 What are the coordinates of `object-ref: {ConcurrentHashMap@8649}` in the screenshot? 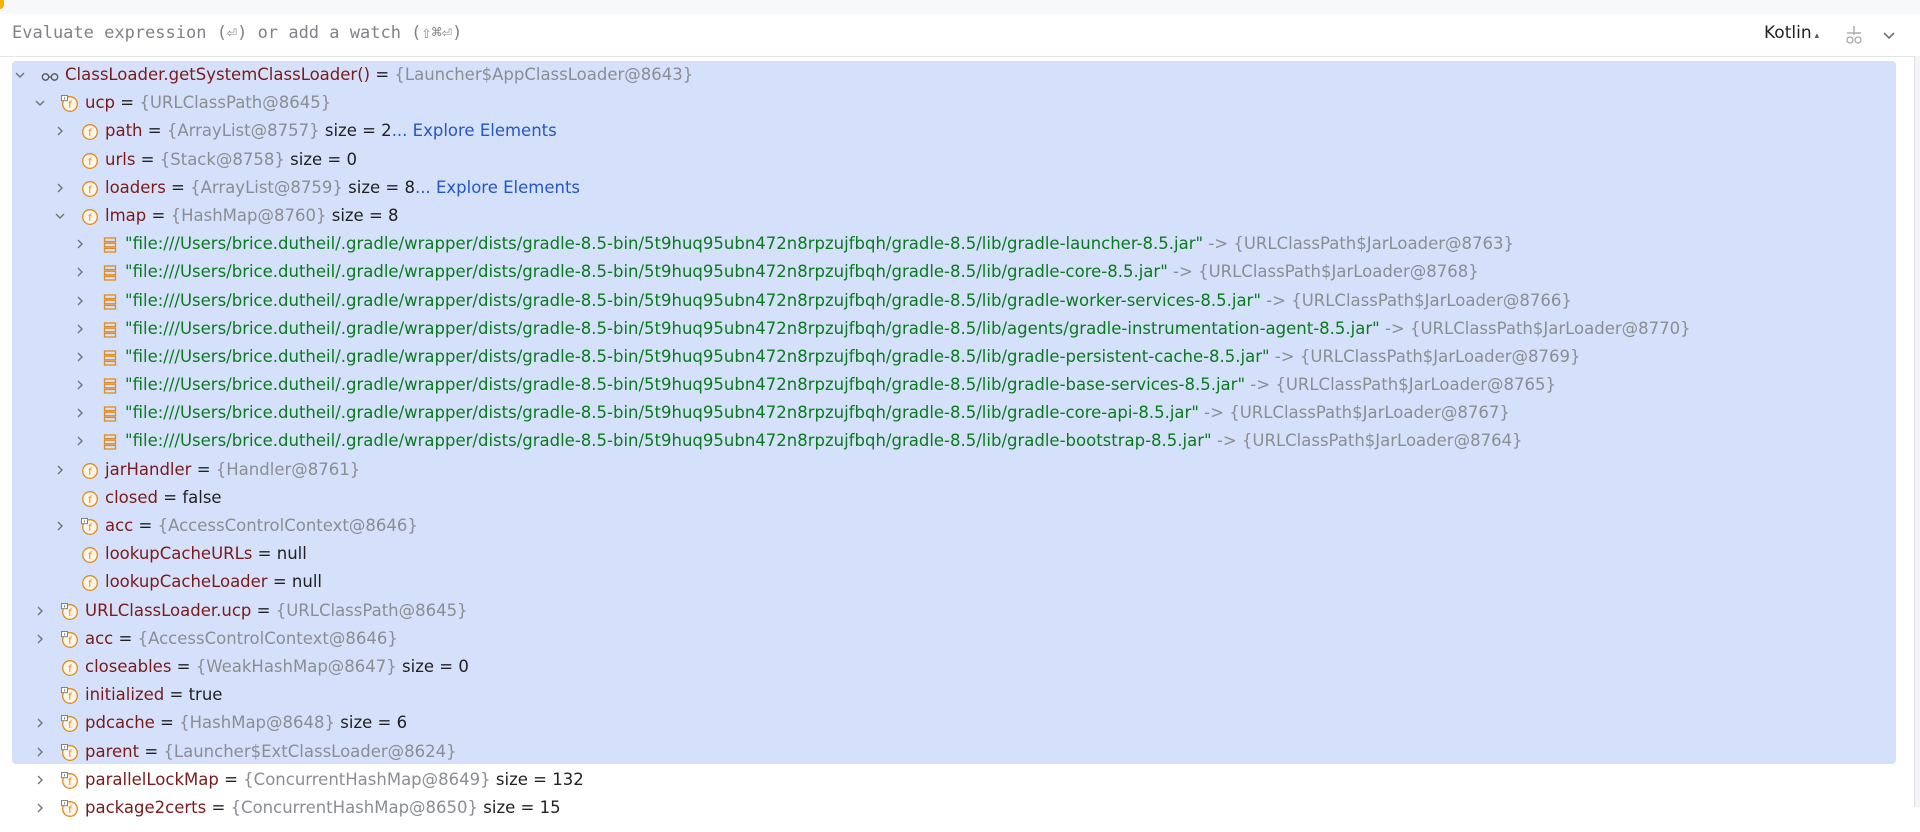 It's located at (367, 779).